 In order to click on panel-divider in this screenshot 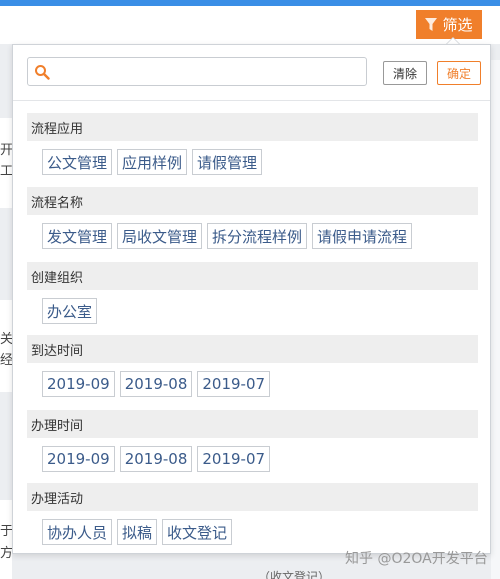, I will do `click(251, 100)`.